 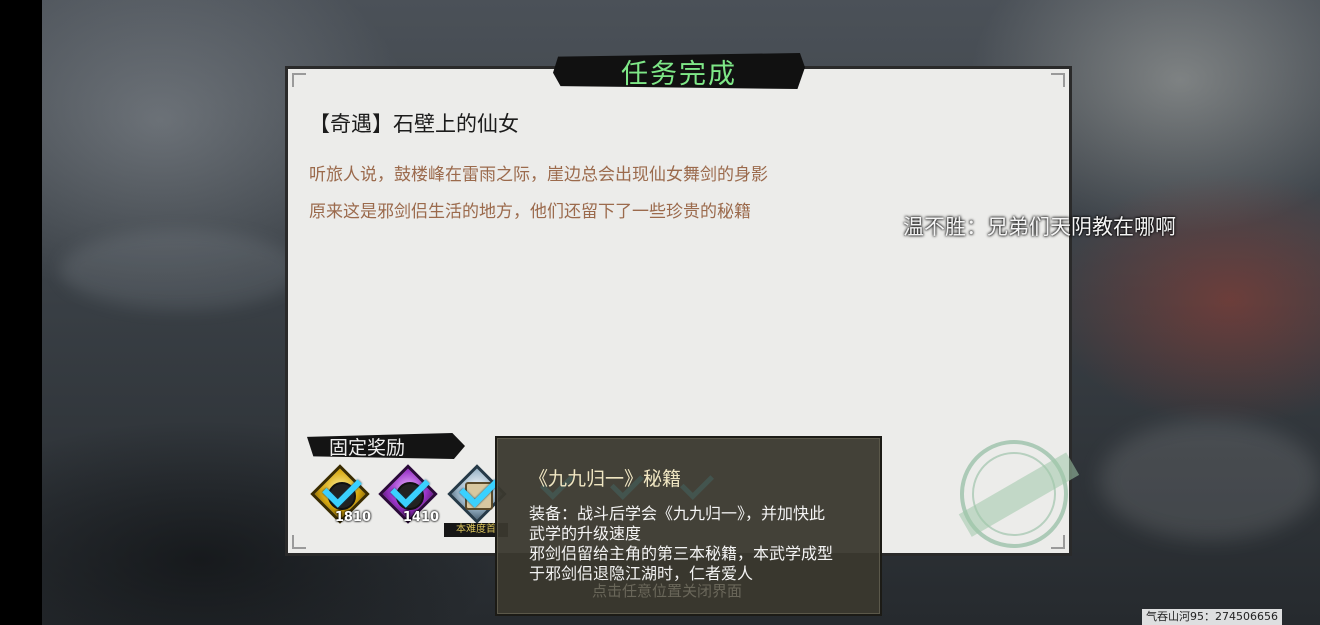 I want to click on watermark: 气吞山河95：274506656, so click(x=1212, y=617).